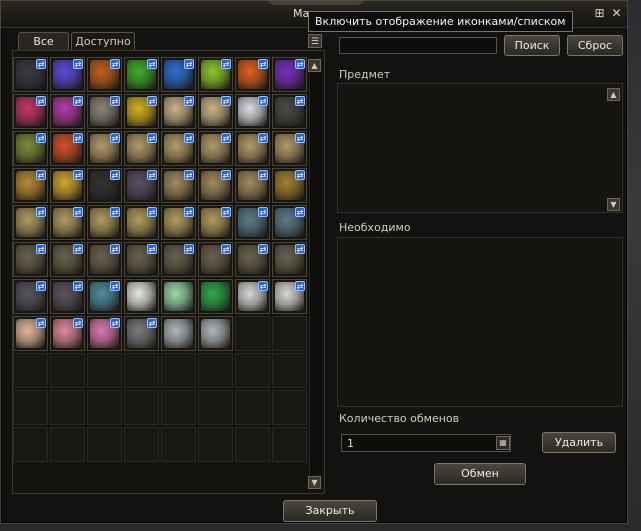  What do you see at coordinates (613, 204) in the screenshot?
I see `item-scroll-down-icon: ▼` at bounding box center [613, 204].